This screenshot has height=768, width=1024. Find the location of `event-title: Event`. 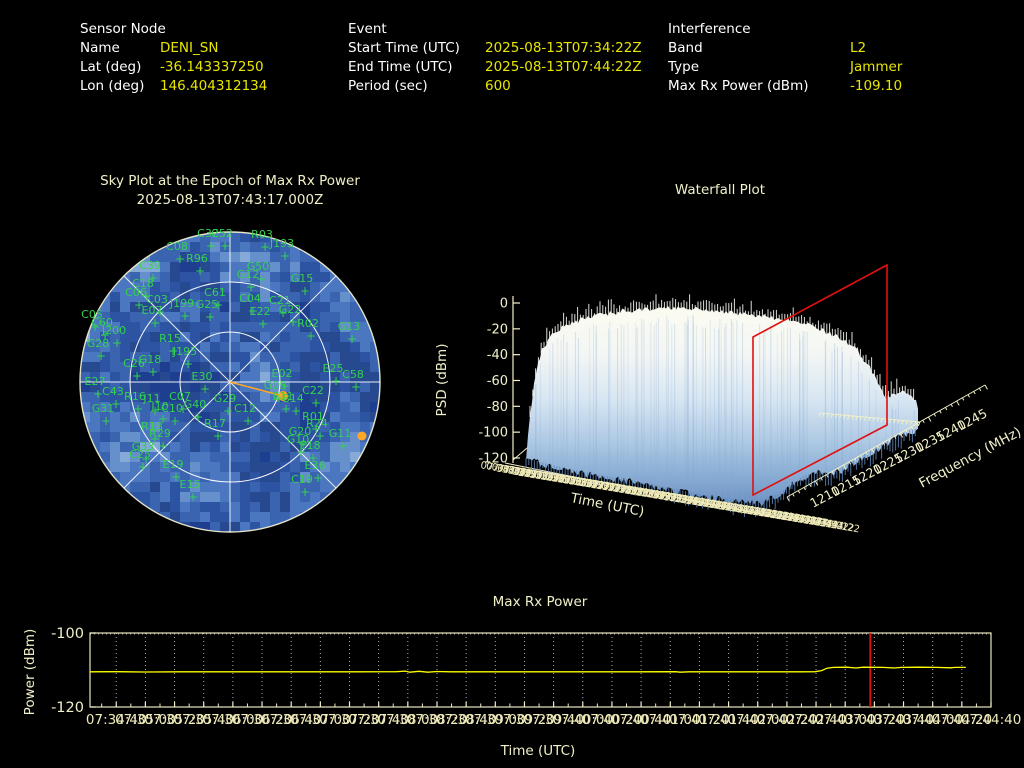

event-title: Event is located at coordinates (367, 29).